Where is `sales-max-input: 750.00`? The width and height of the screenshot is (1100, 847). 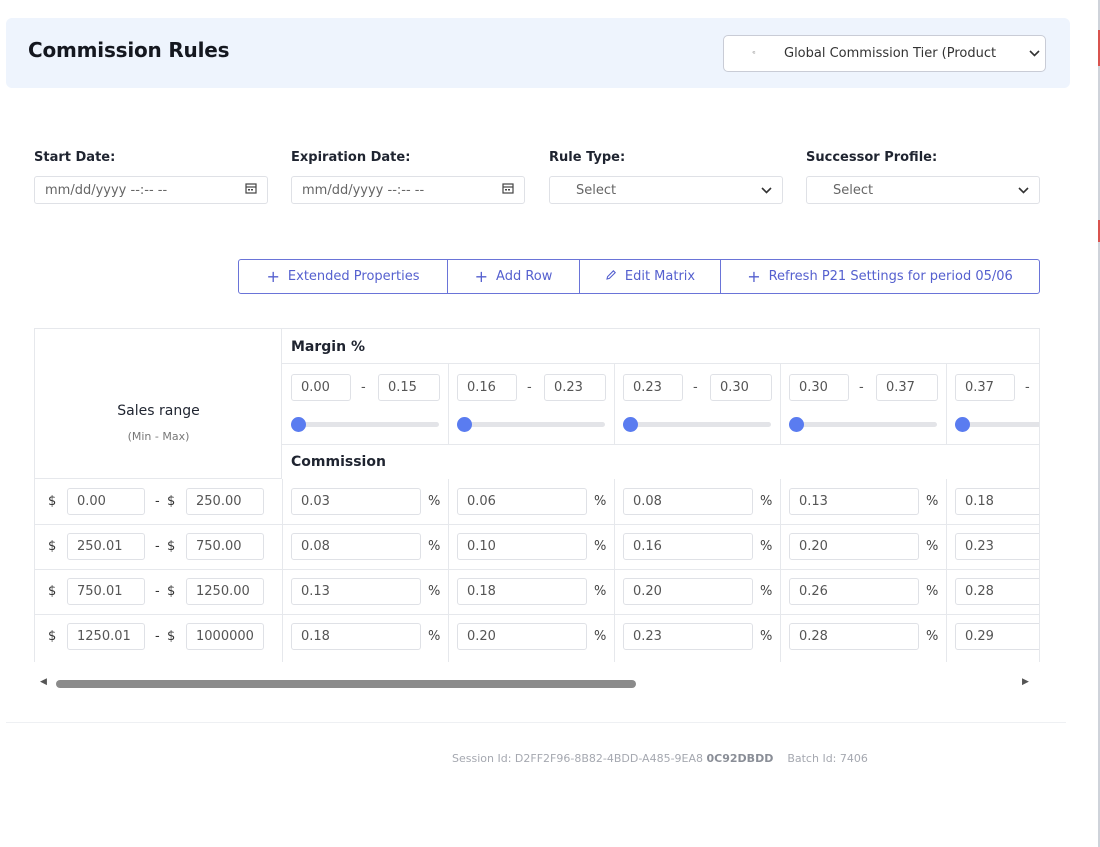
sales-max-input: 750.00 is located at coordinates (225, 546).